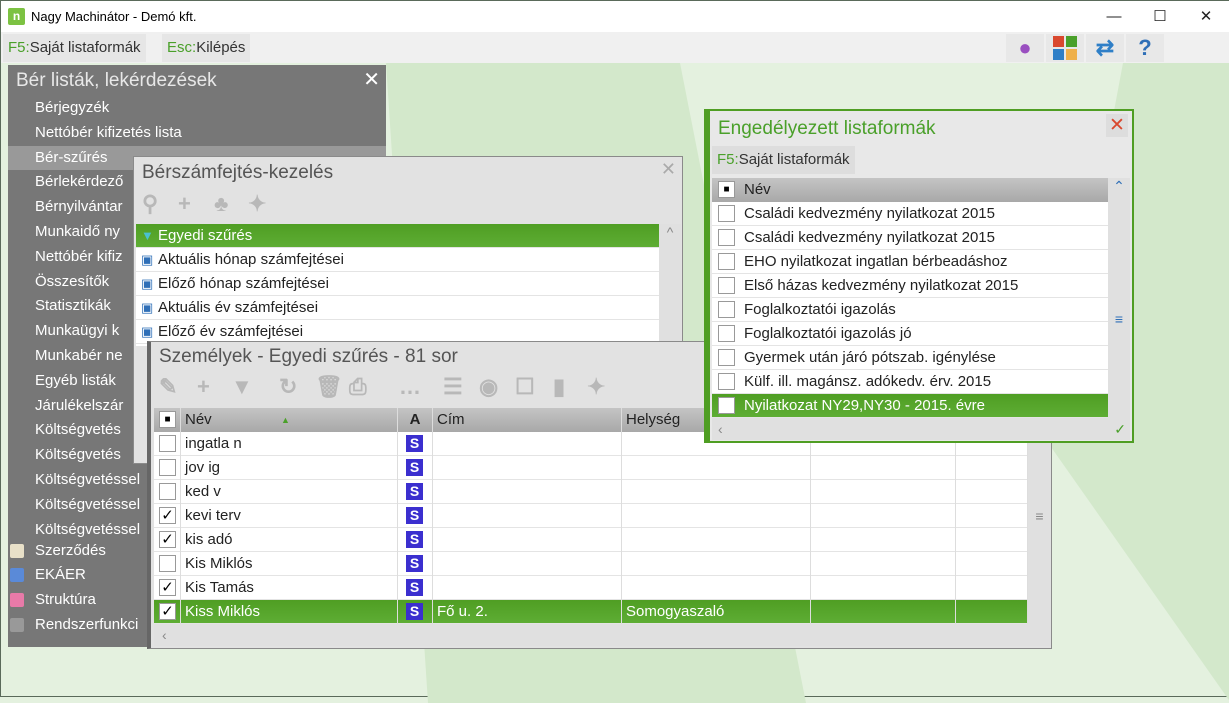 The width and height of the screenshot is (1229, 703). Describe the element at coordinates (559, 387) in the screenshot. I see `chart-icon: ▮` at that location.